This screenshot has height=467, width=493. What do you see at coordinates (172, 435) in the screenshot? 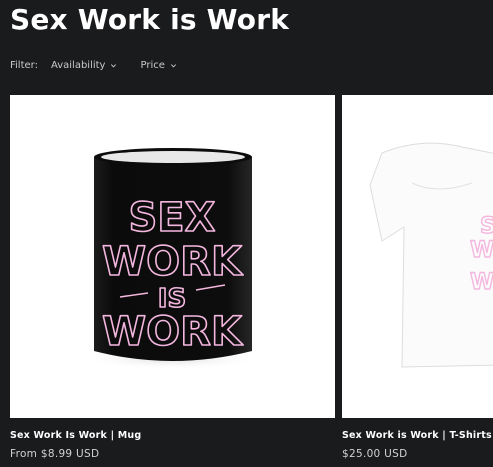
I see `product-title: Sex Work Is Work | Mug` at bounding box center [172, 435].